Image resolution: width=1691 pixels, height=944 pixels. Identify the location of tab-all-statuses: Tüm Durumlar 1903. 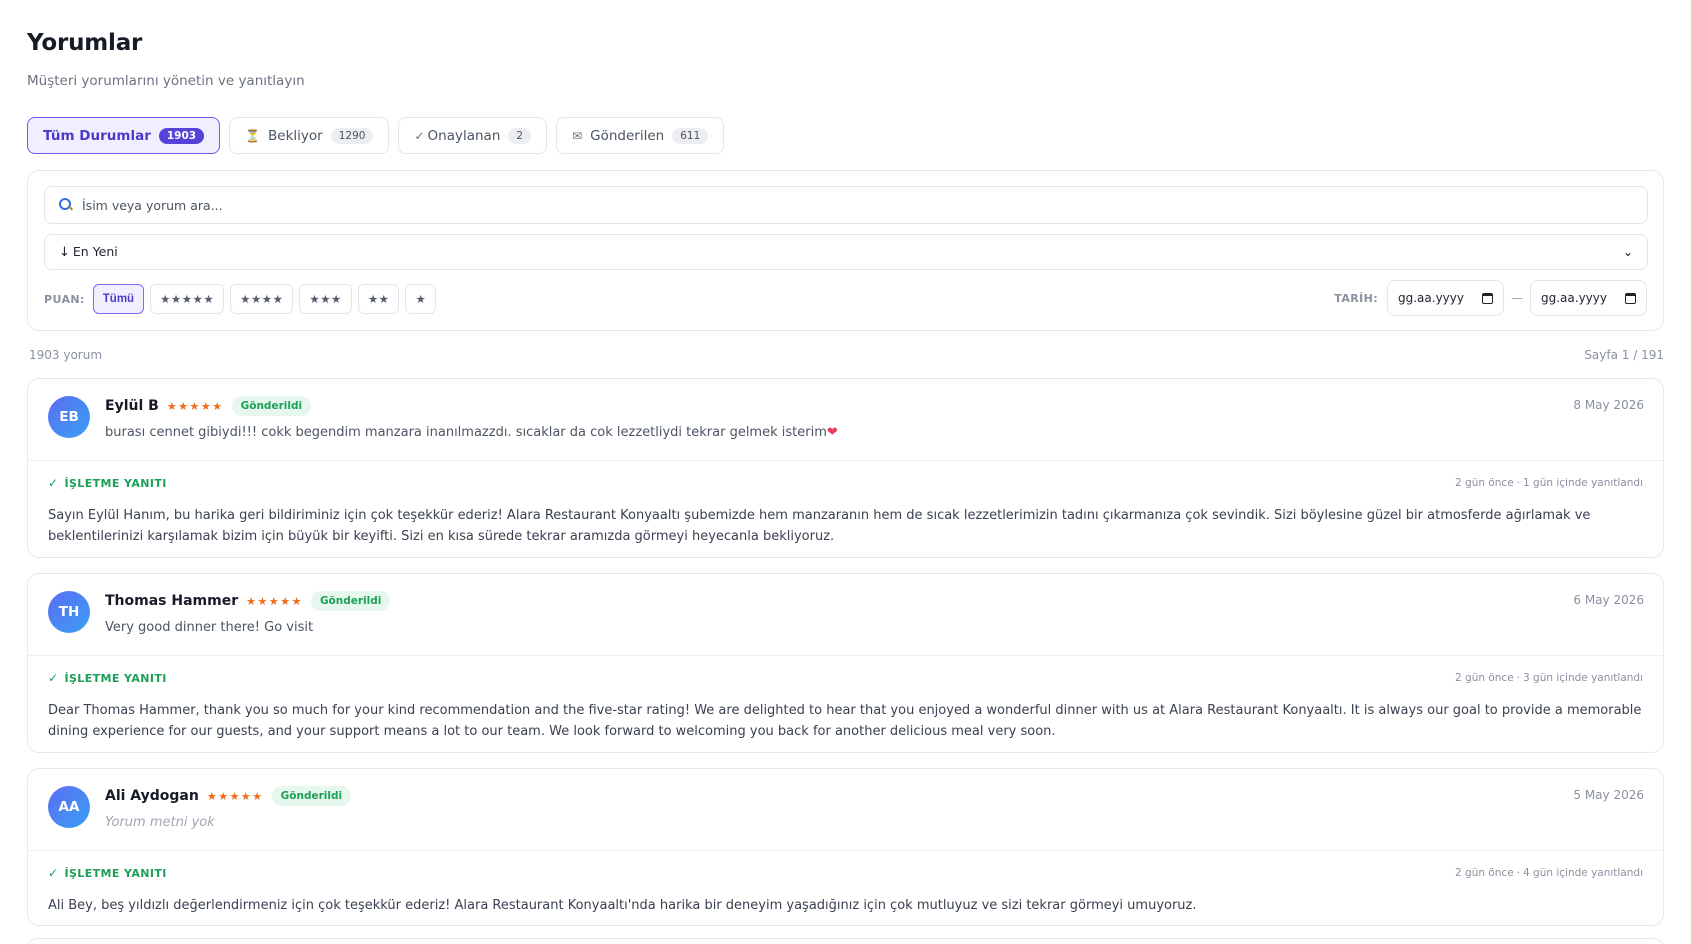
(124, 135).